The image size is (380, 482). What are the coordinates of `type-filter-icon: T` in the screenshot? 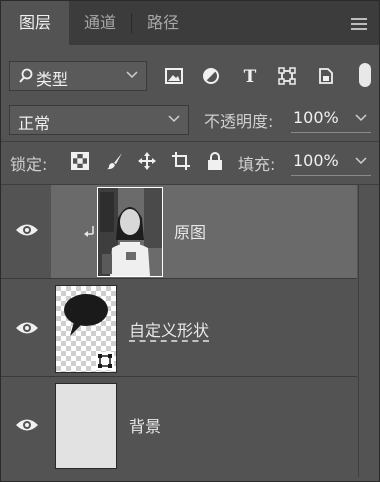 It's located at (250, 76).